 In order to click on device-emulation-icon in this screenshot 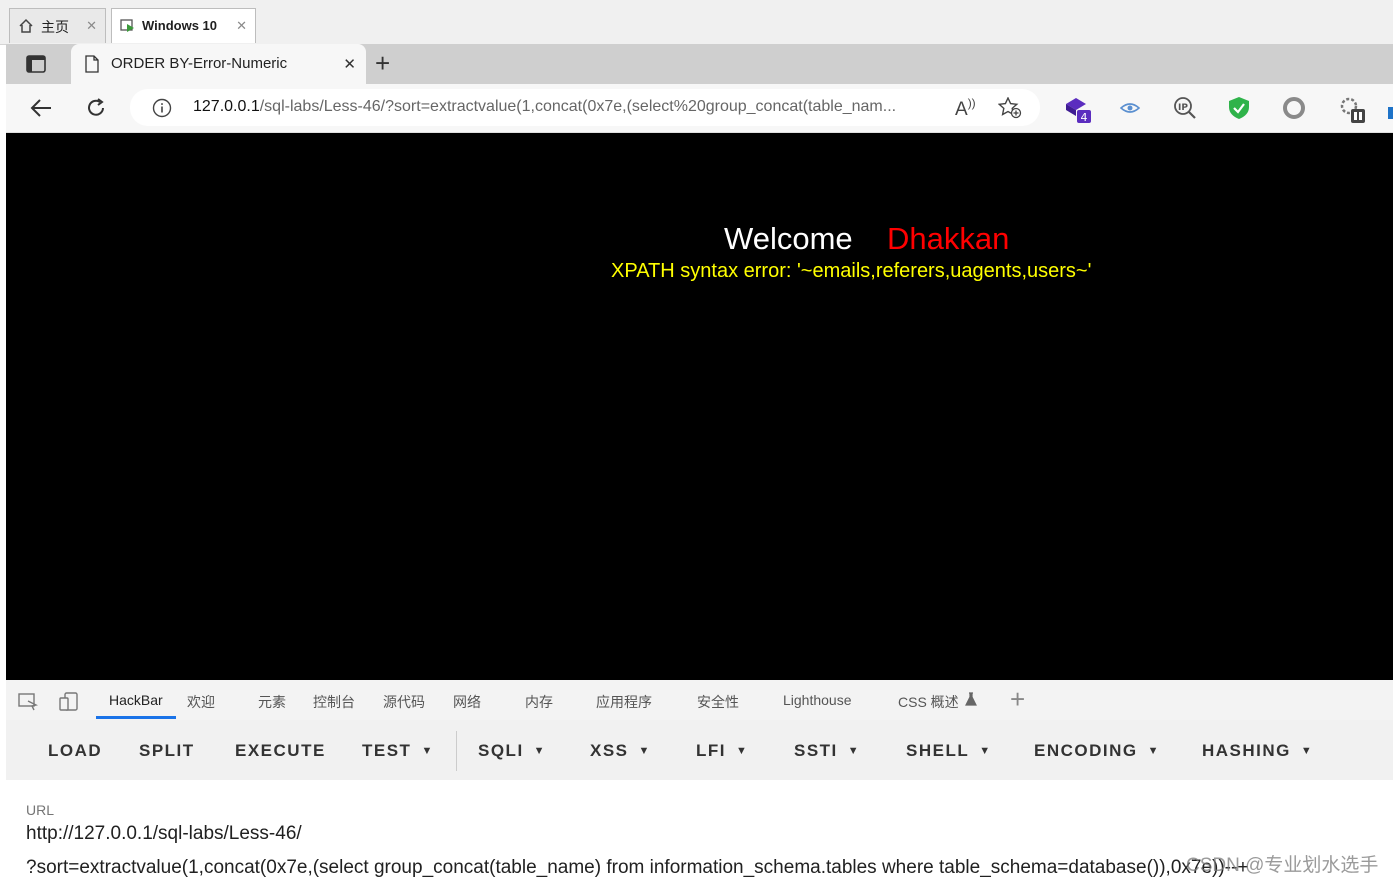, I will do `click(69, 702)`.